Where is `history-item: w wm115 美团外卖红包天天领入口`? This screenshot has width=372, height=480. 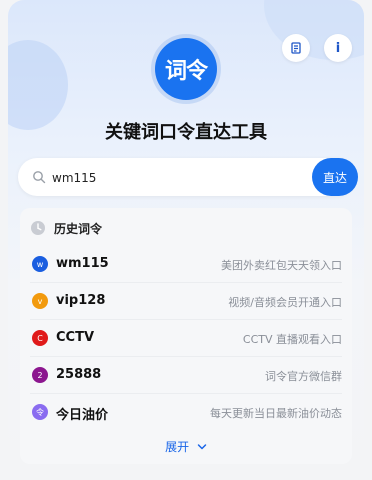 history-item: w wm115 美团外卖红包天天领入口 is located at coordinates (186, 264).